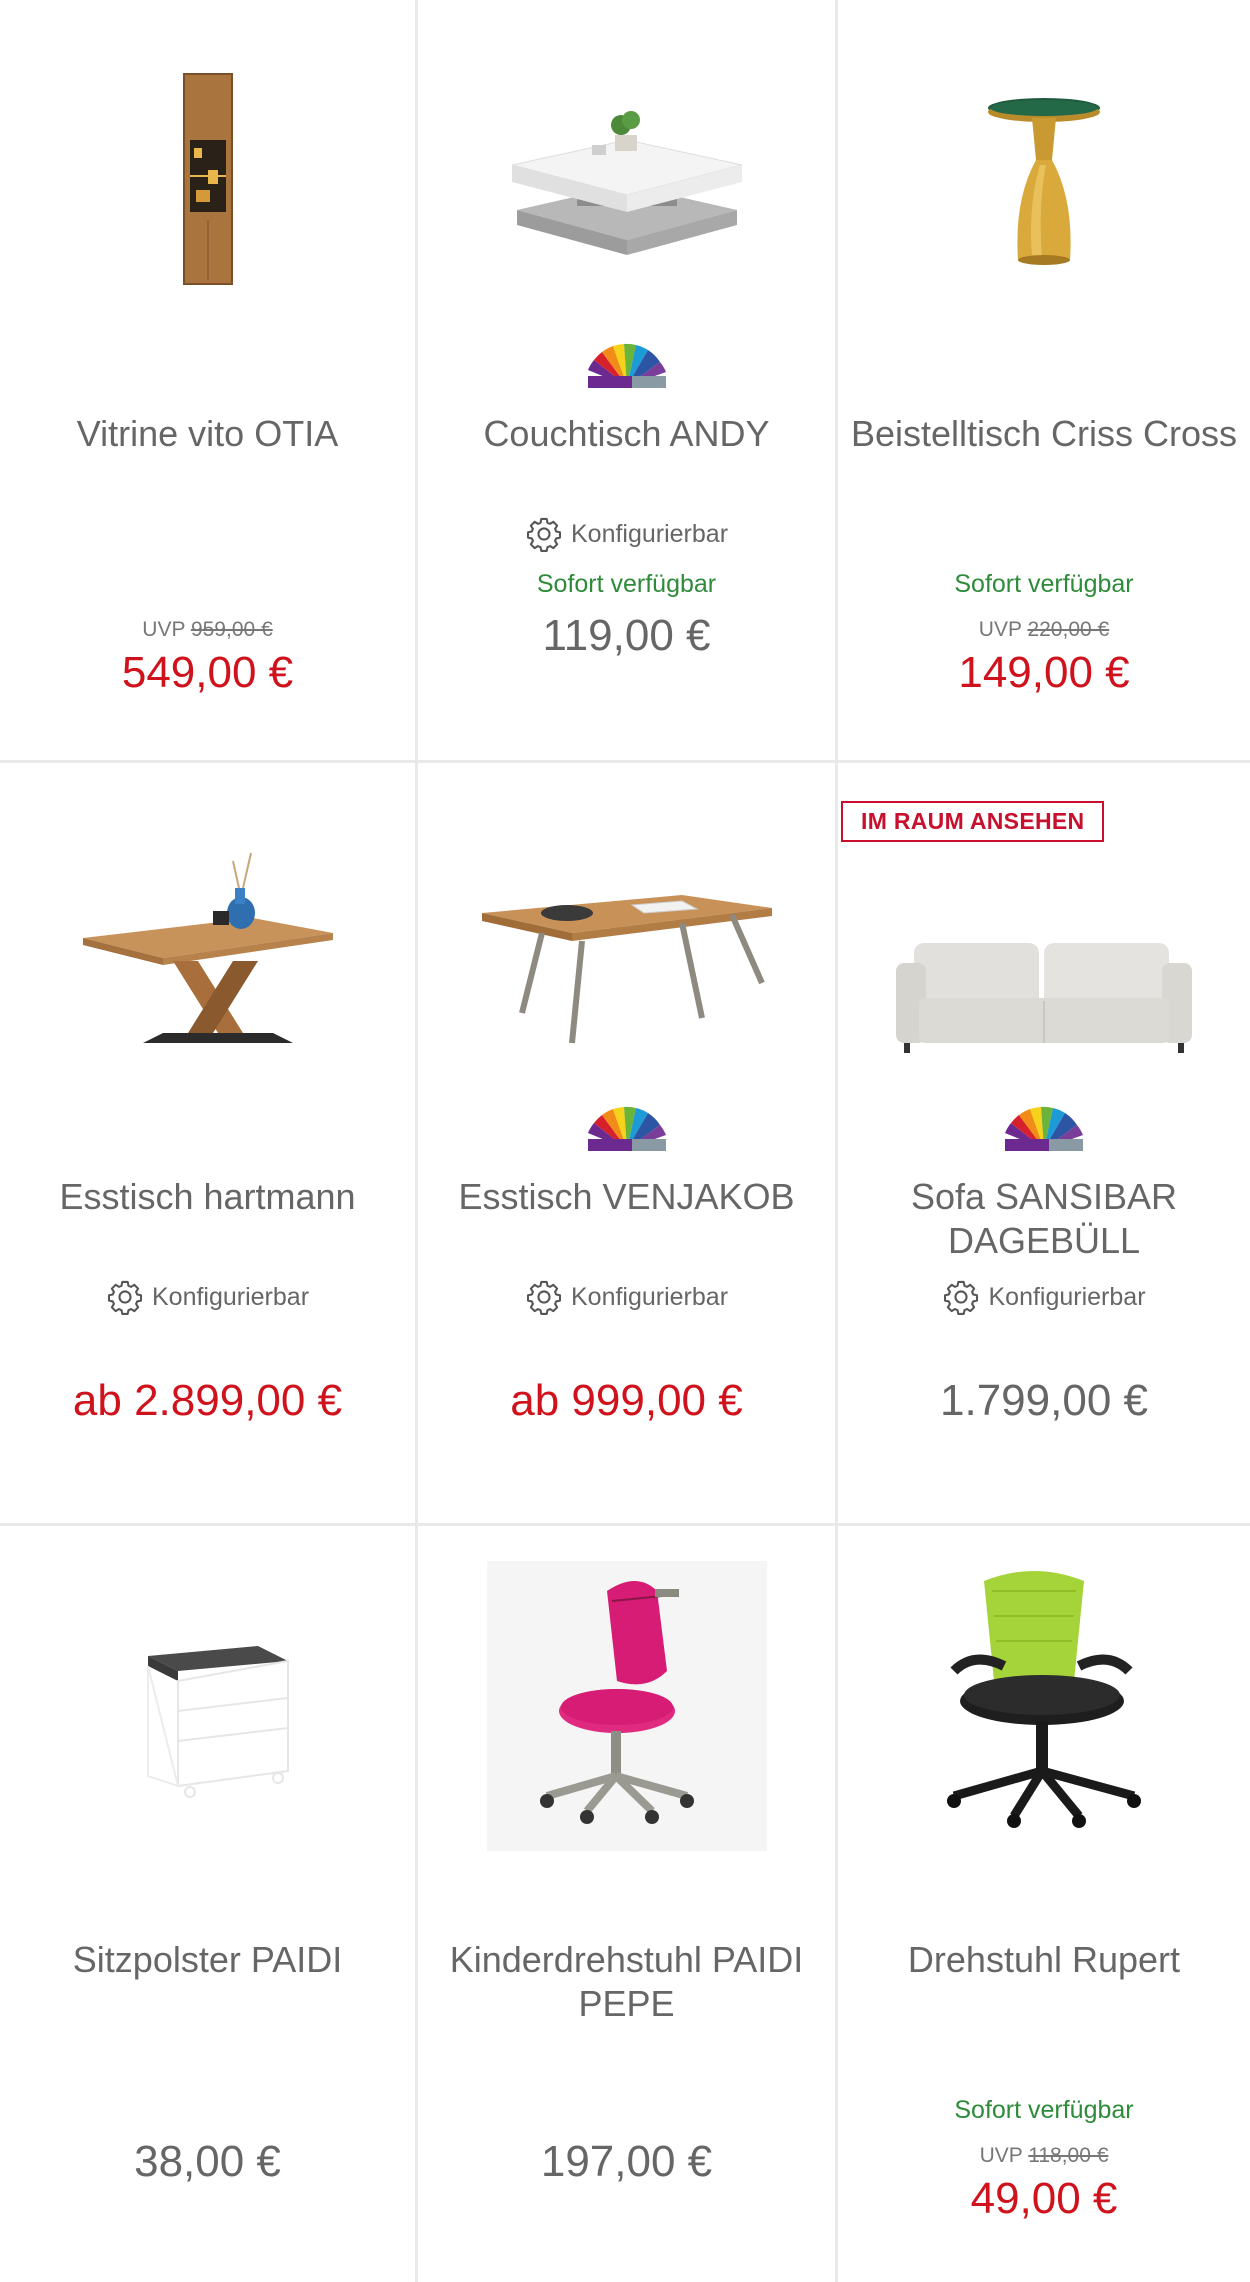 The height and width of the screenshot is (2282, 1250). What do you see at coordinates (626, 1400) in the screenshot?
I see `product-price: ab 999,00 €` at bounding box center [626, 1400].